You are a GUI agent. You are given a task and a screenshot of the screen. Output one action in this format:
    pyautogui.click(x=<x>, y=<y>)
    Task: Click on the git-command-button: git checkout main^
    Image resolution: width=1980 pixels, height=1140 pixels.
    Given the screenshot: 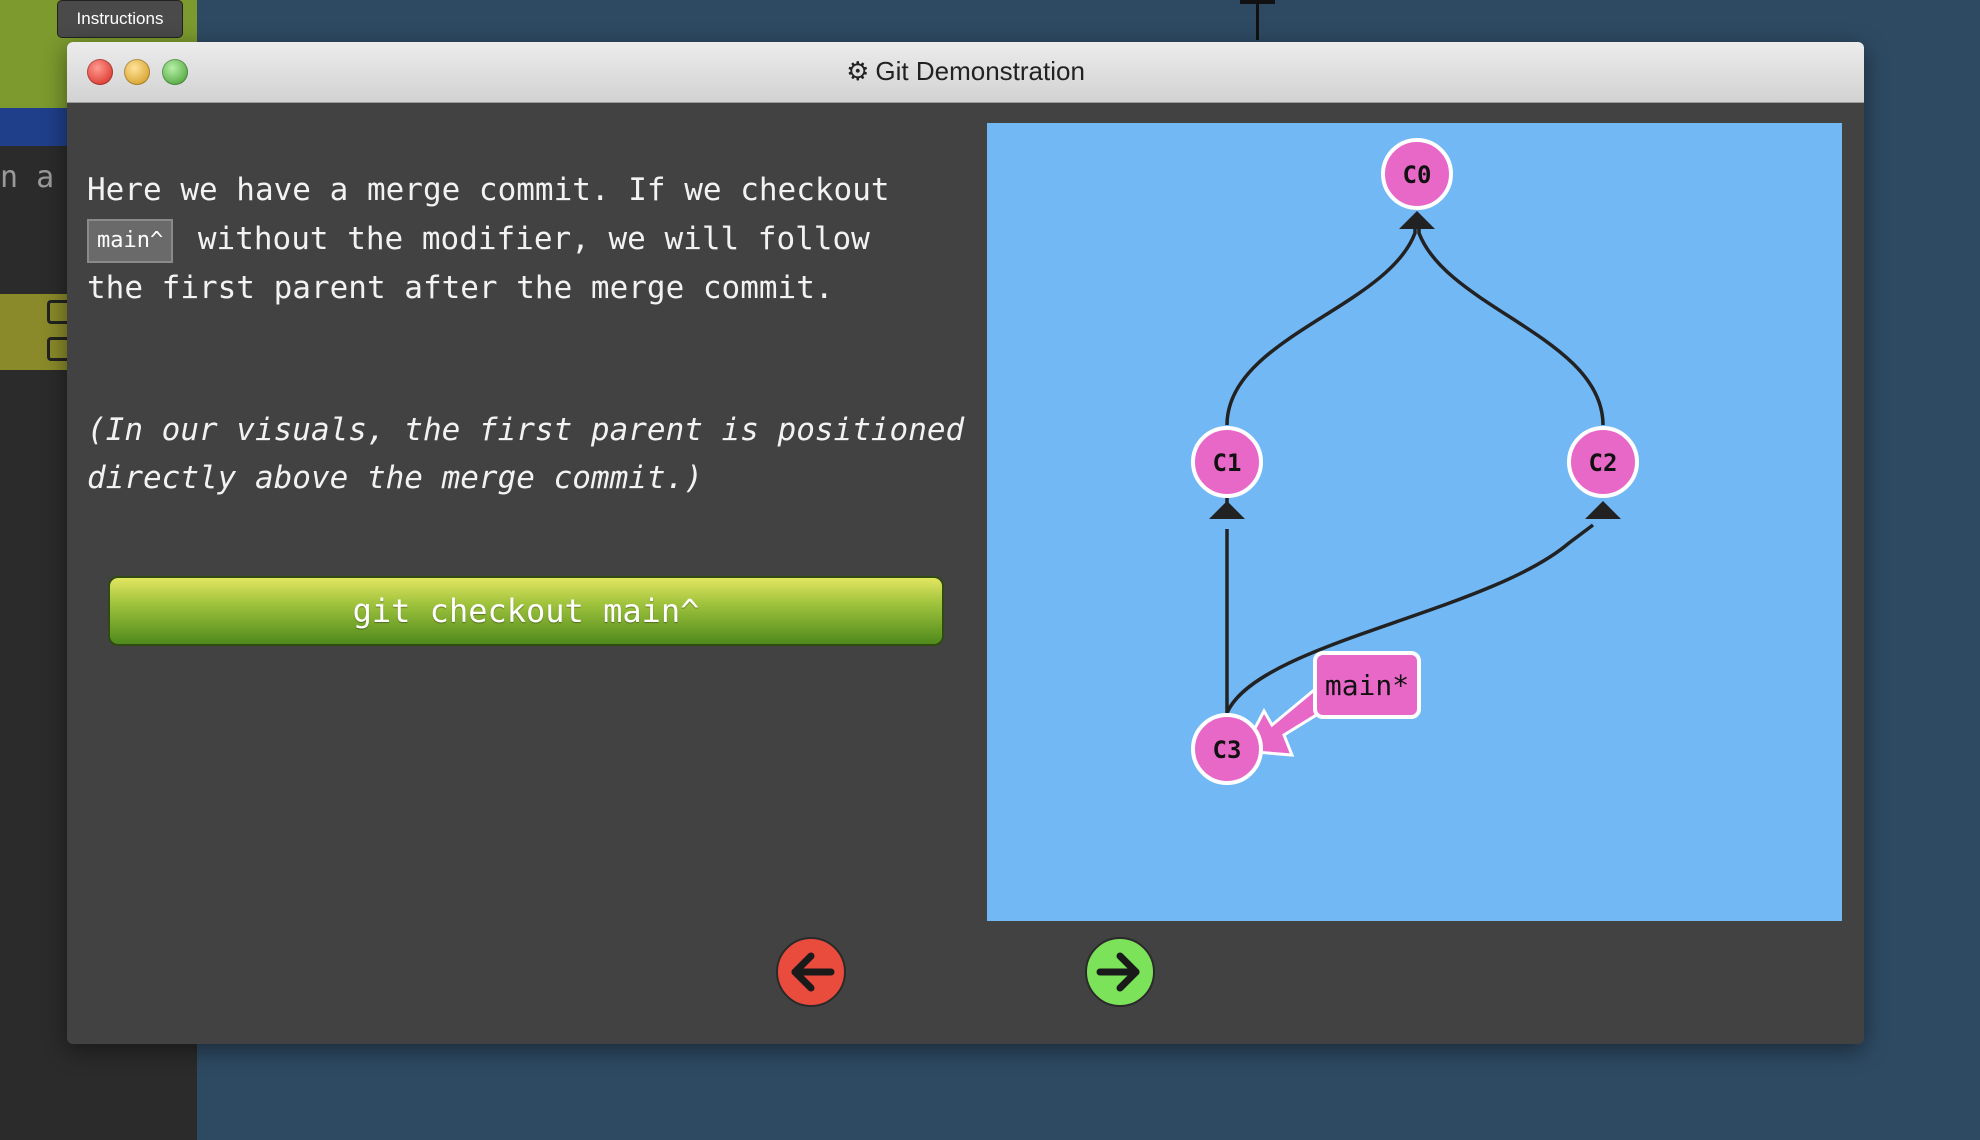 What is the action you would take?
    pyautogui.click(x=526, y=611)
    